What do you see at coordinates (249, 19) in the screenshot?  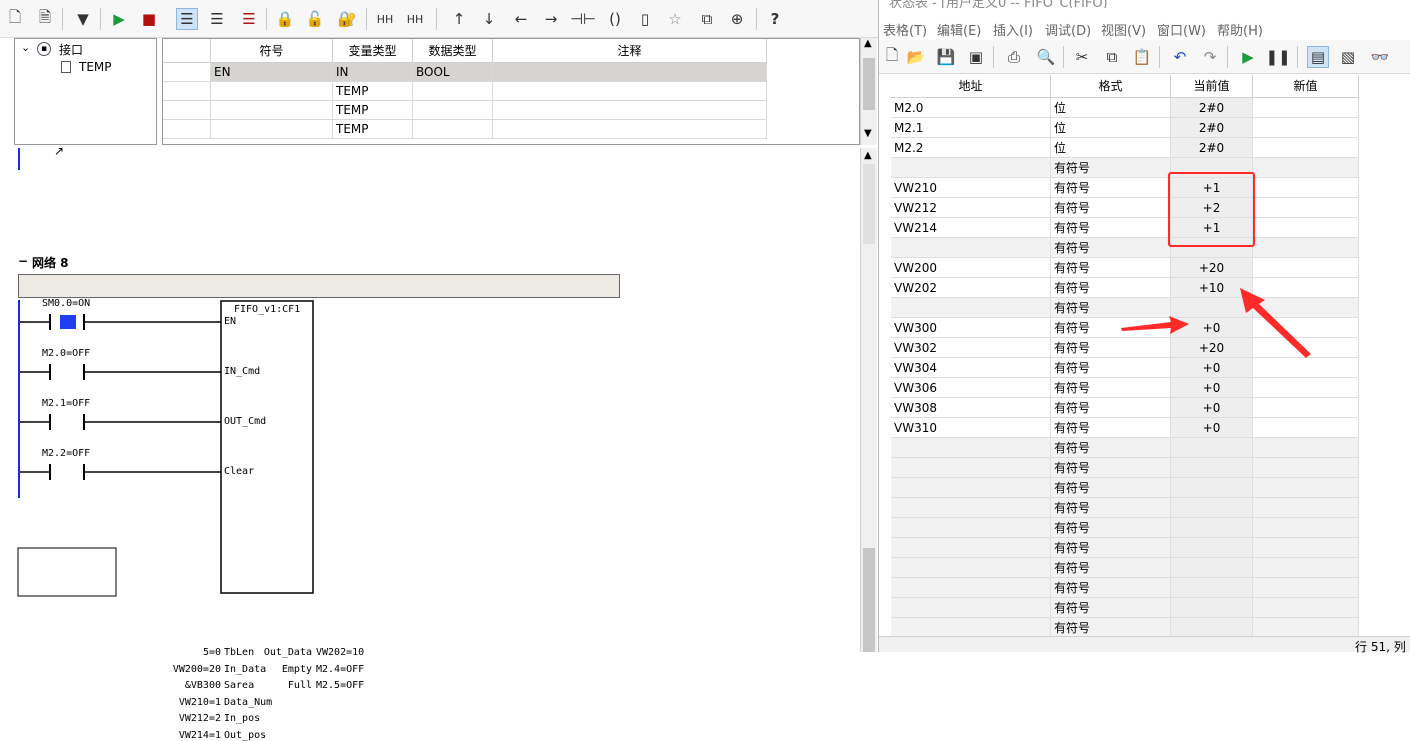 I see `trend-view-icon: ☰` at bounding box center [249, 19].